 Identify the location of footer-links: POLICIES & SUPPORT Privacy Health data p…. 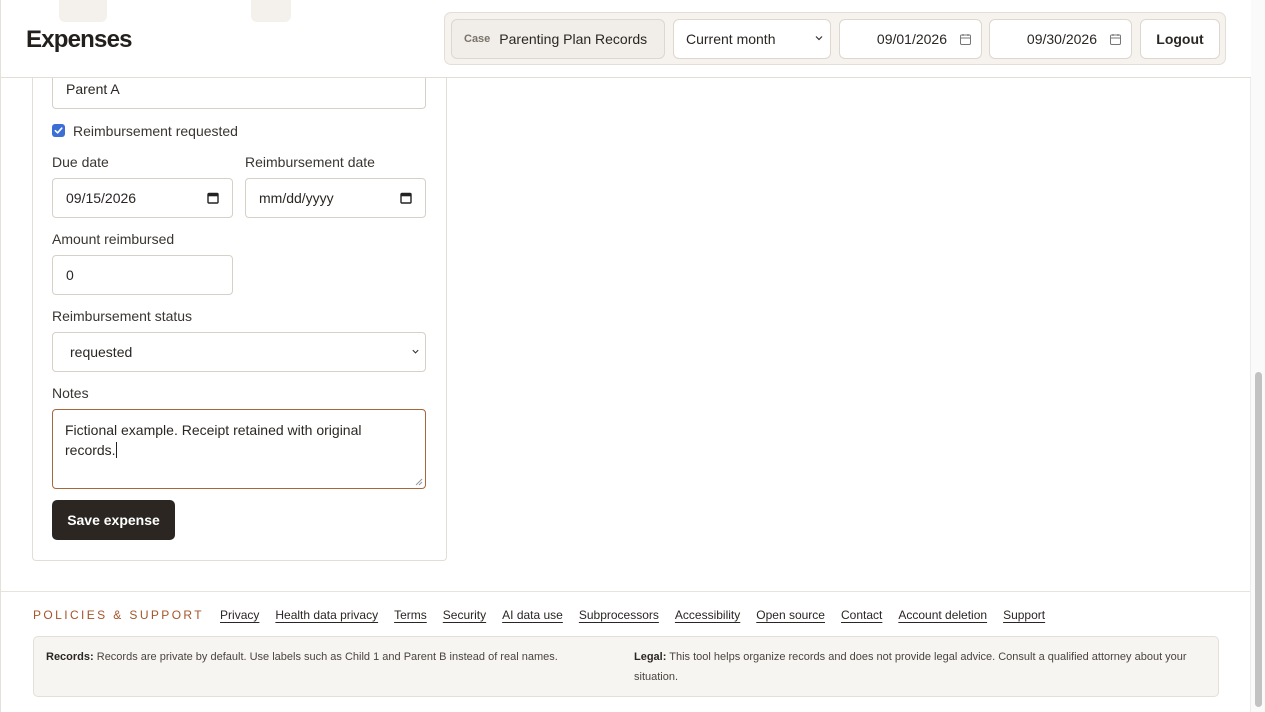
(547, 615).